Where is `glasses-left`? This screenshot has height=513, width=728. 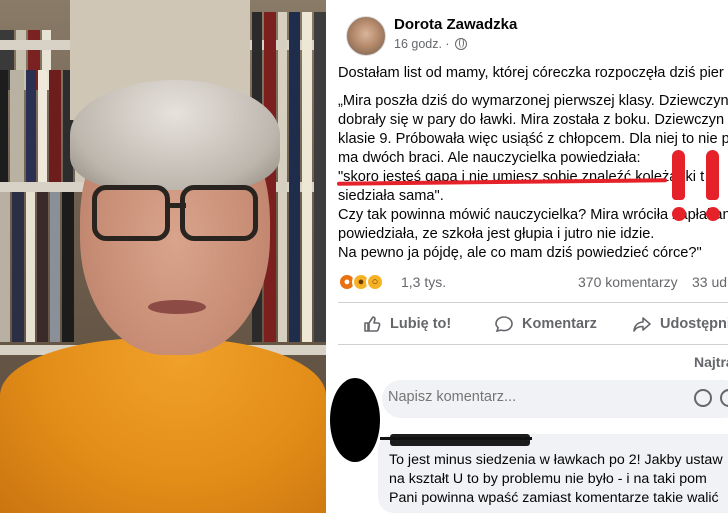 glasses-left is located at coordinates (131, 213).